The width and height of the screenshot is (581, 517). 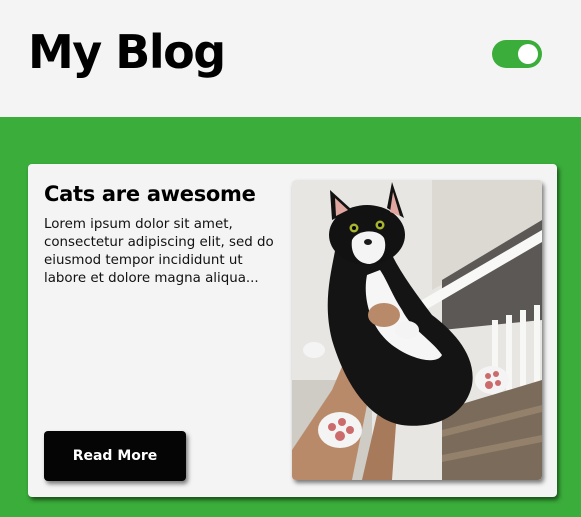 I want to click on theme-toggle, so click(x=517, y=54).